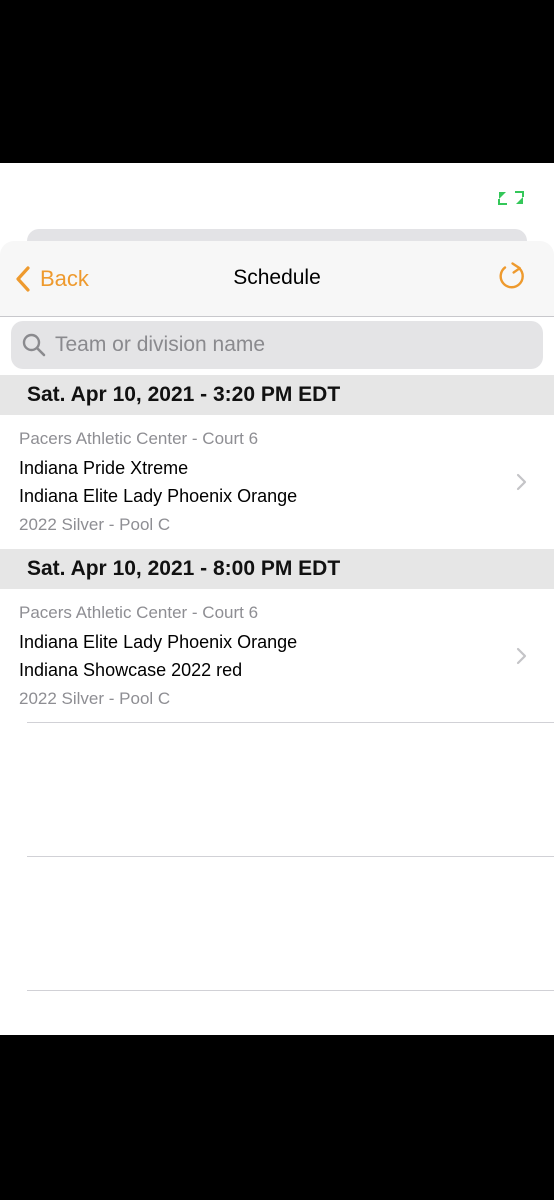 The width and height of the screenshot is (554, 1200). I want to click on game-team-1: Indiana Elite Lady Phoenix Orange, so click(158, 642).